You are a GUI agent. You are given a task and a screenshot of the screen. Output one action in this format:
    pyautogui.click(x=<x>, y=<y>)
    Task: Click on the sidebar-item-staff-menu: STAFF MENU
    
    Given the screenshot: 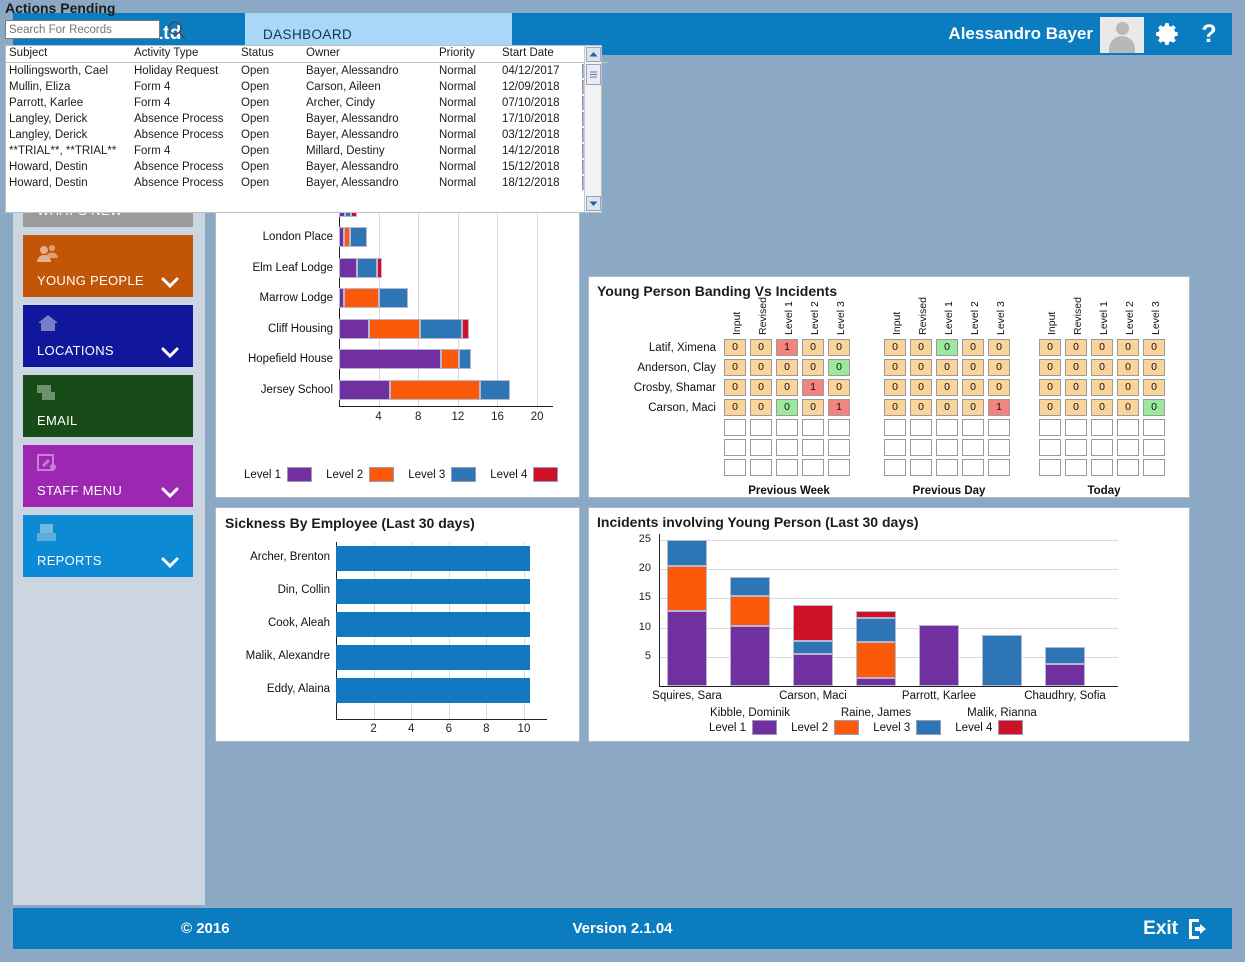 What is the action you would take?
    pyautogui.click(x=108, y=476)
    